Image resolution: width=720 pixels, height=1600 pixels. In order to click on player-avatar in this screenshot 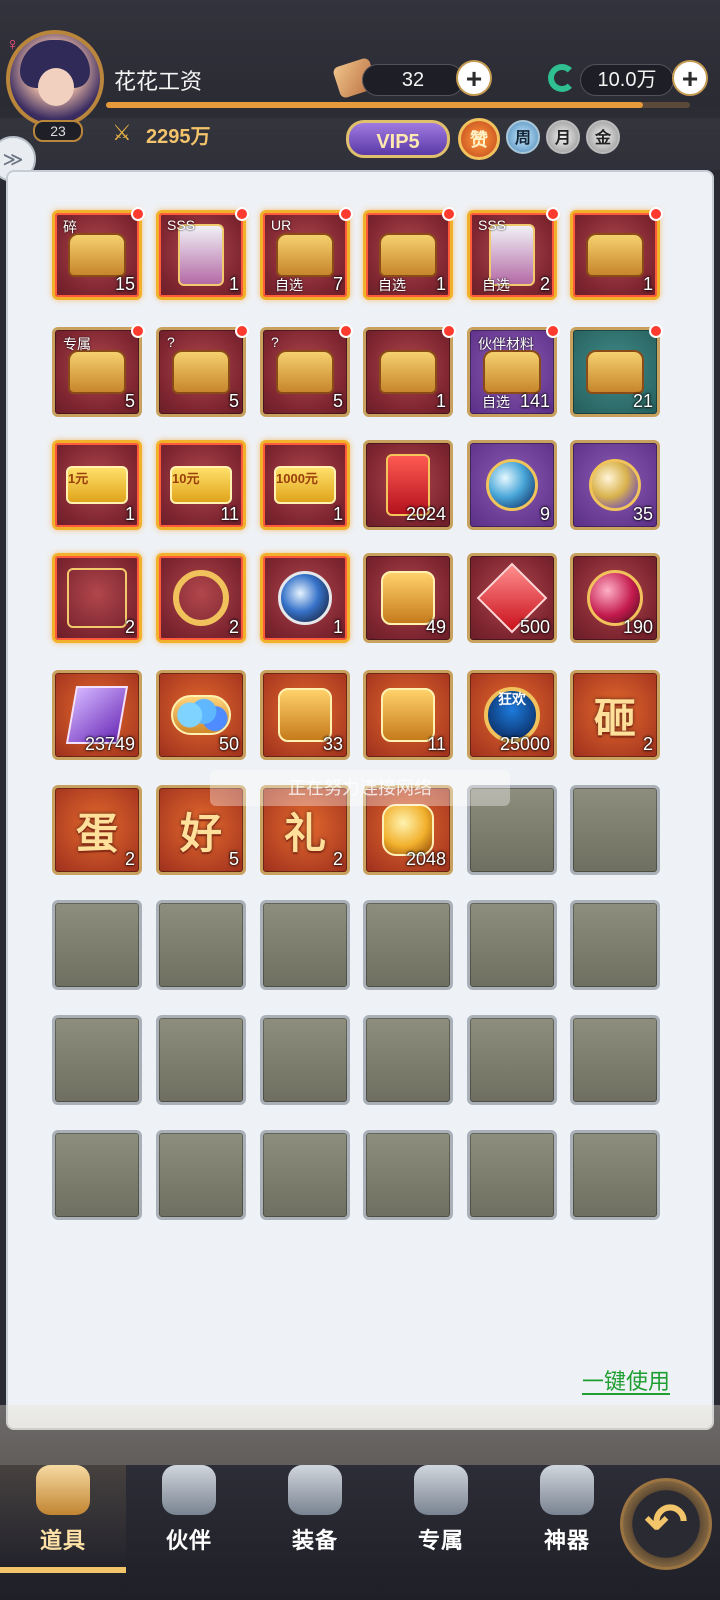, I will do `click(55, 79)`.